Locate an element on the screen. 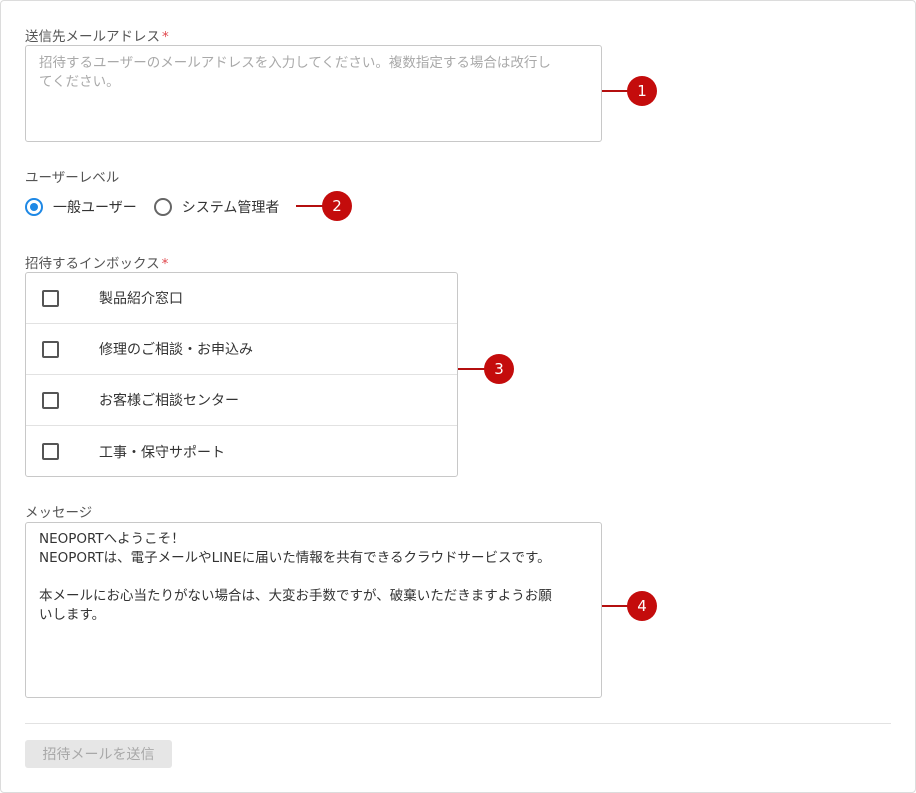  inbox-item-label: 工事・保守サポート is located at coordinates (162, 452).